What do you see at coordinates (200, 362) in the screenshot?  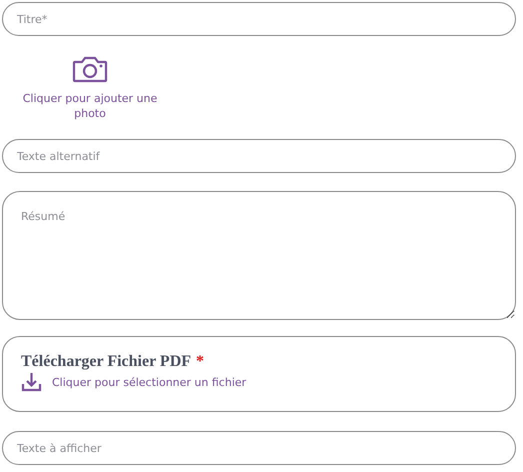 I see `required-mark: *` at bounding box center [200, 362].